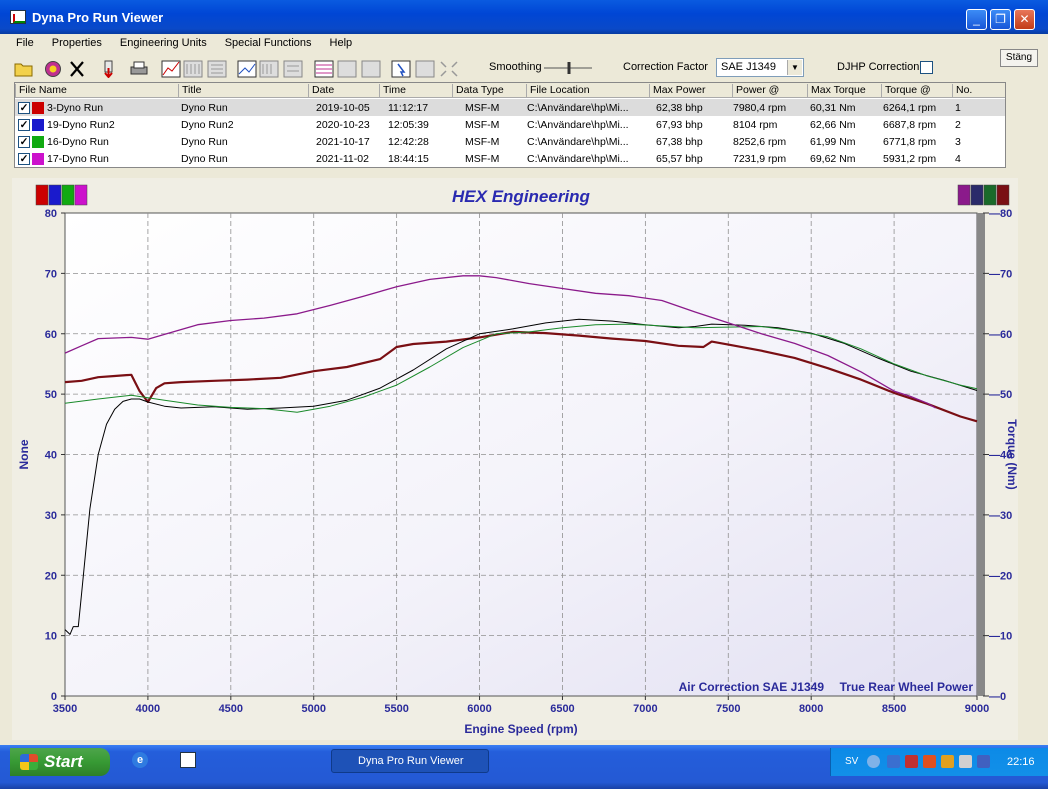  I want to click on cell-max-torque: 62,66 Nm, so click(833, 125).